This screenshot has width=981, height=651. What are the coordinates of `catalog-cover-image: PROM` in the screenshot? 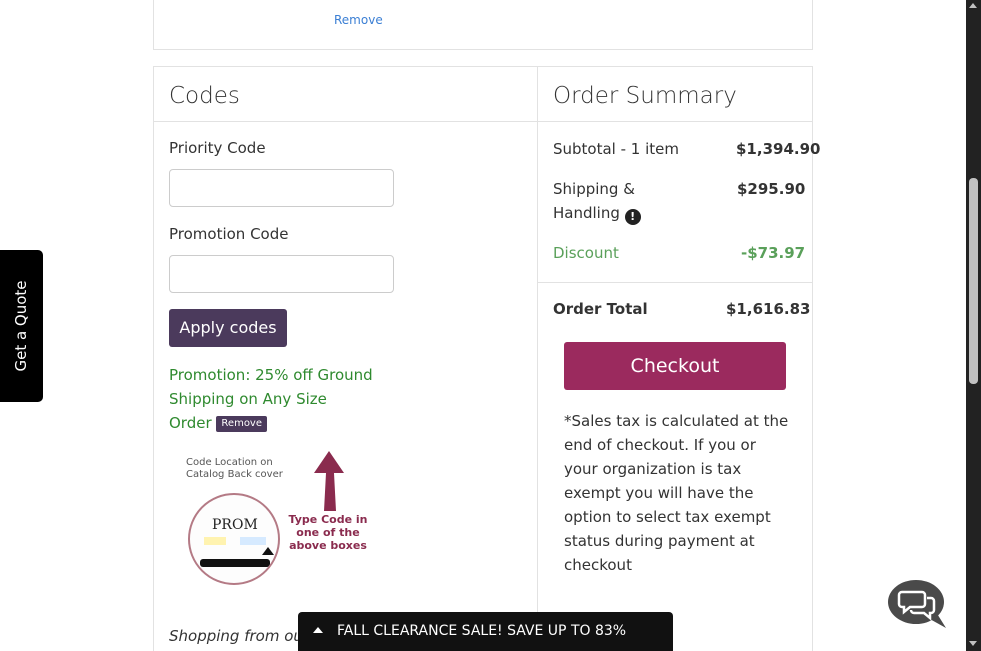 It's located at (234, 539).